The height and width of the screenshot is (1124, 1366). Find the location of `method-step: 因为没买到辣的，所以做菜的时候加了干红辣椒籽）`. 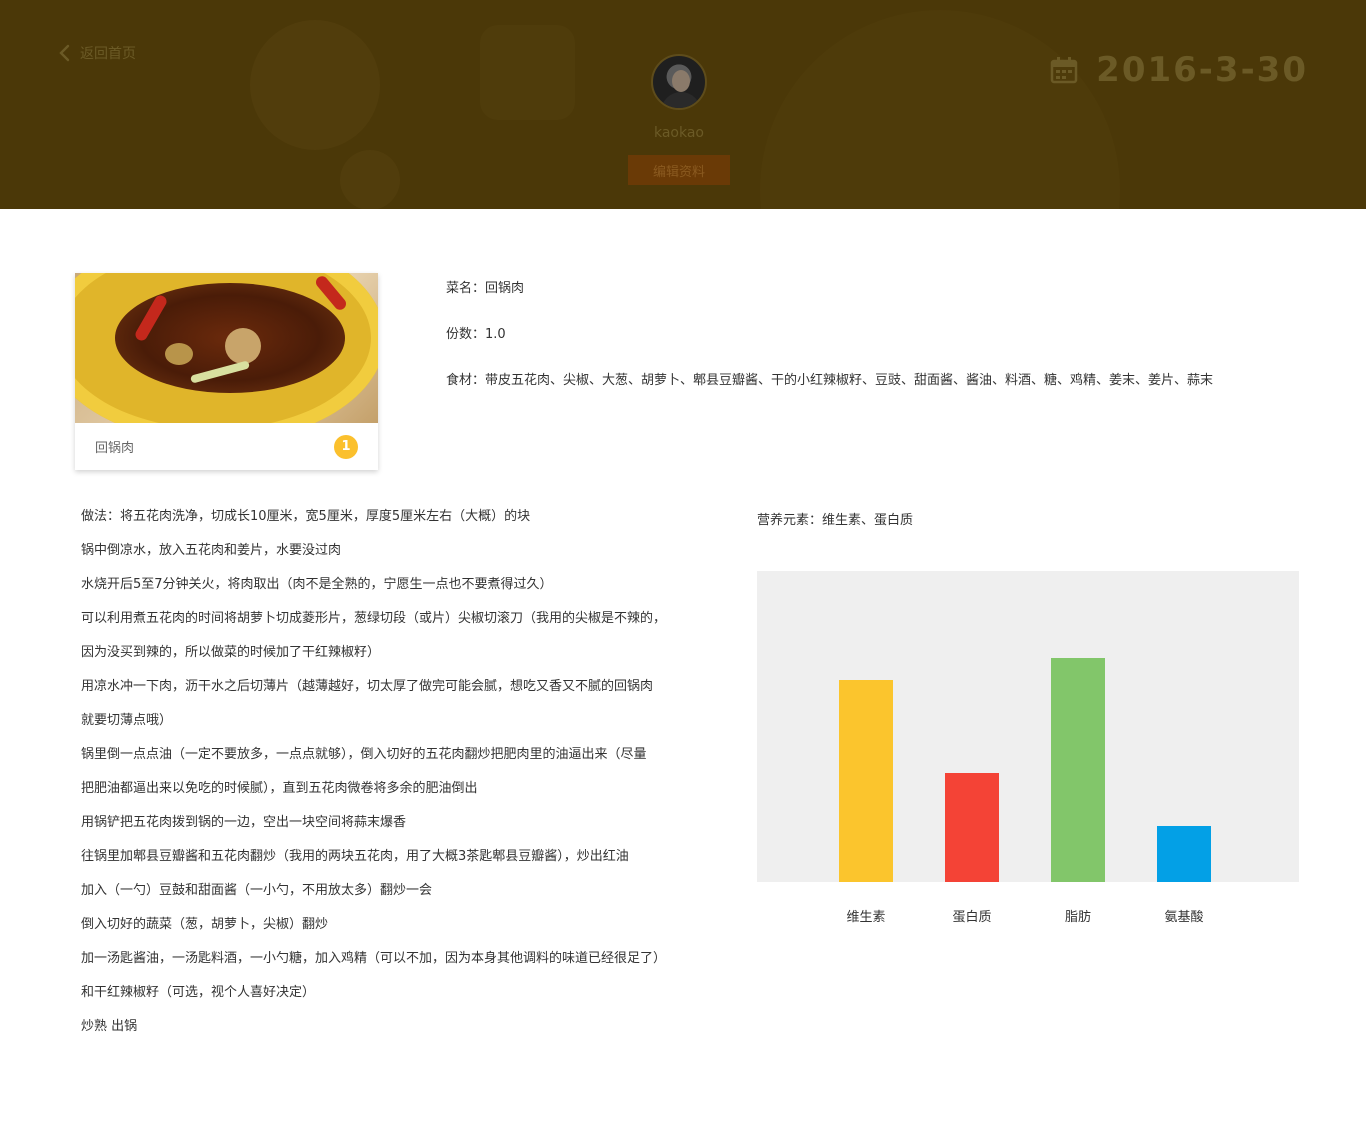

method-step: 因为没买到辣的，所以做菜的时候加了干红辣椒籽） is located at coordinates (231, 652).